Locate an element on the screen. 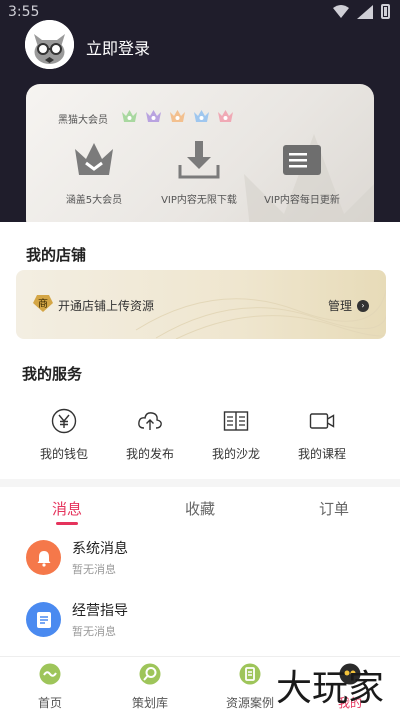  service-courses: 我的课程 is located at coordinates (322, 435).